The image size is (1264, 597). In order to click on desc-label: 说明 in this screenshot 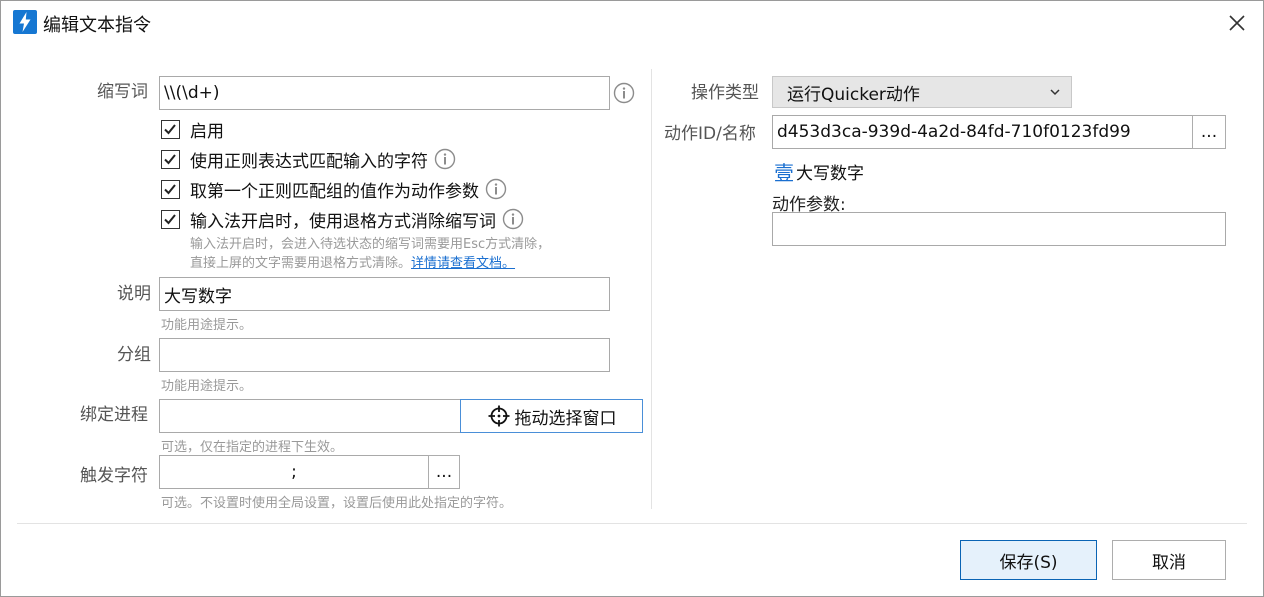, I will do `click(134, 294)`.